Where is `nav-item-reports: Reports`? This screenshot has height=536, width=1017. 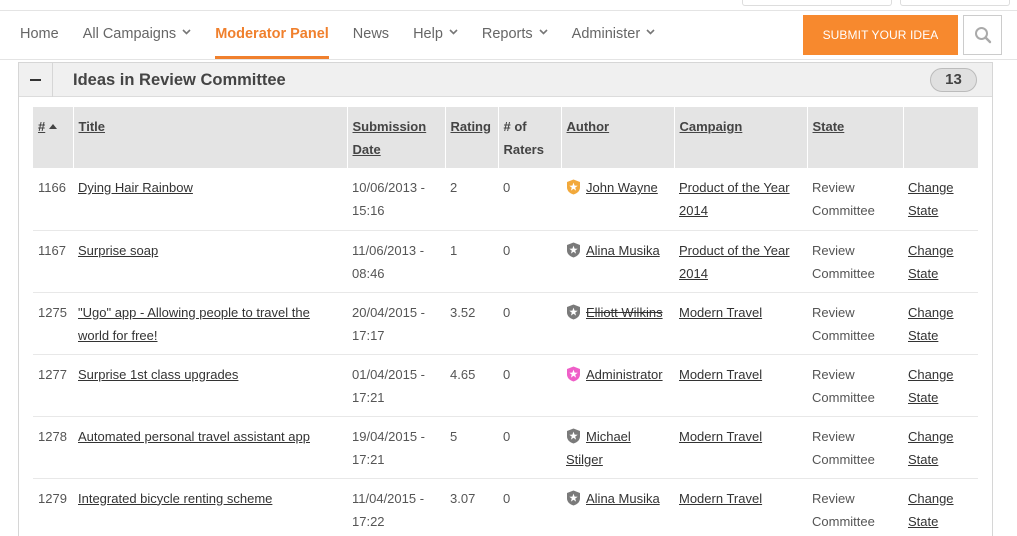 nav-item-reports: Reports is located at coordinates (515, 35).